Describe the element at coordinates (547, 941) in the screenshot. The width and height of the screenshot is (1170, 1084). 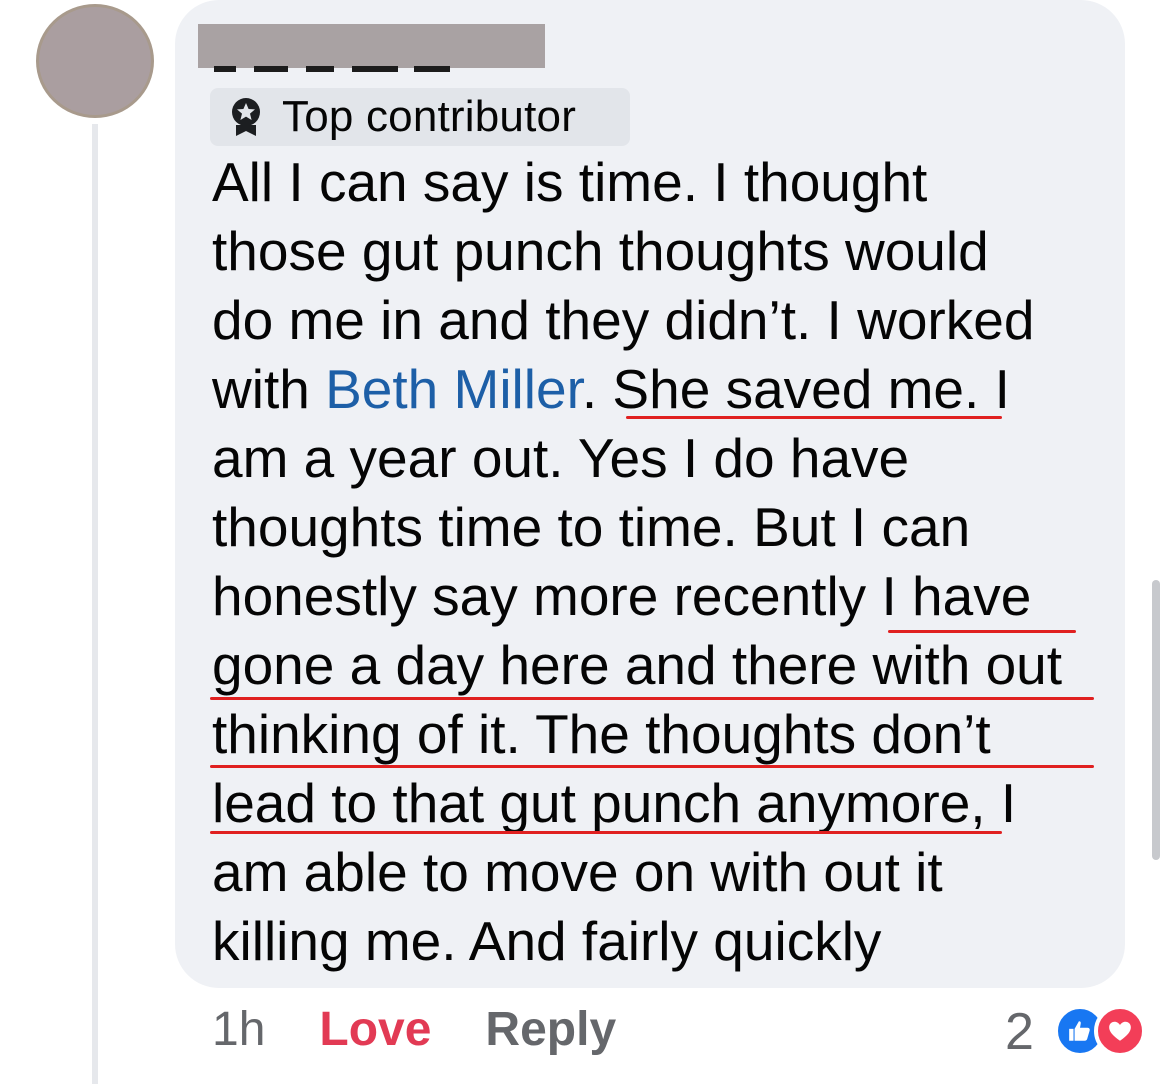
I see `comment-line: killing me. And fairly quickly` at that location.